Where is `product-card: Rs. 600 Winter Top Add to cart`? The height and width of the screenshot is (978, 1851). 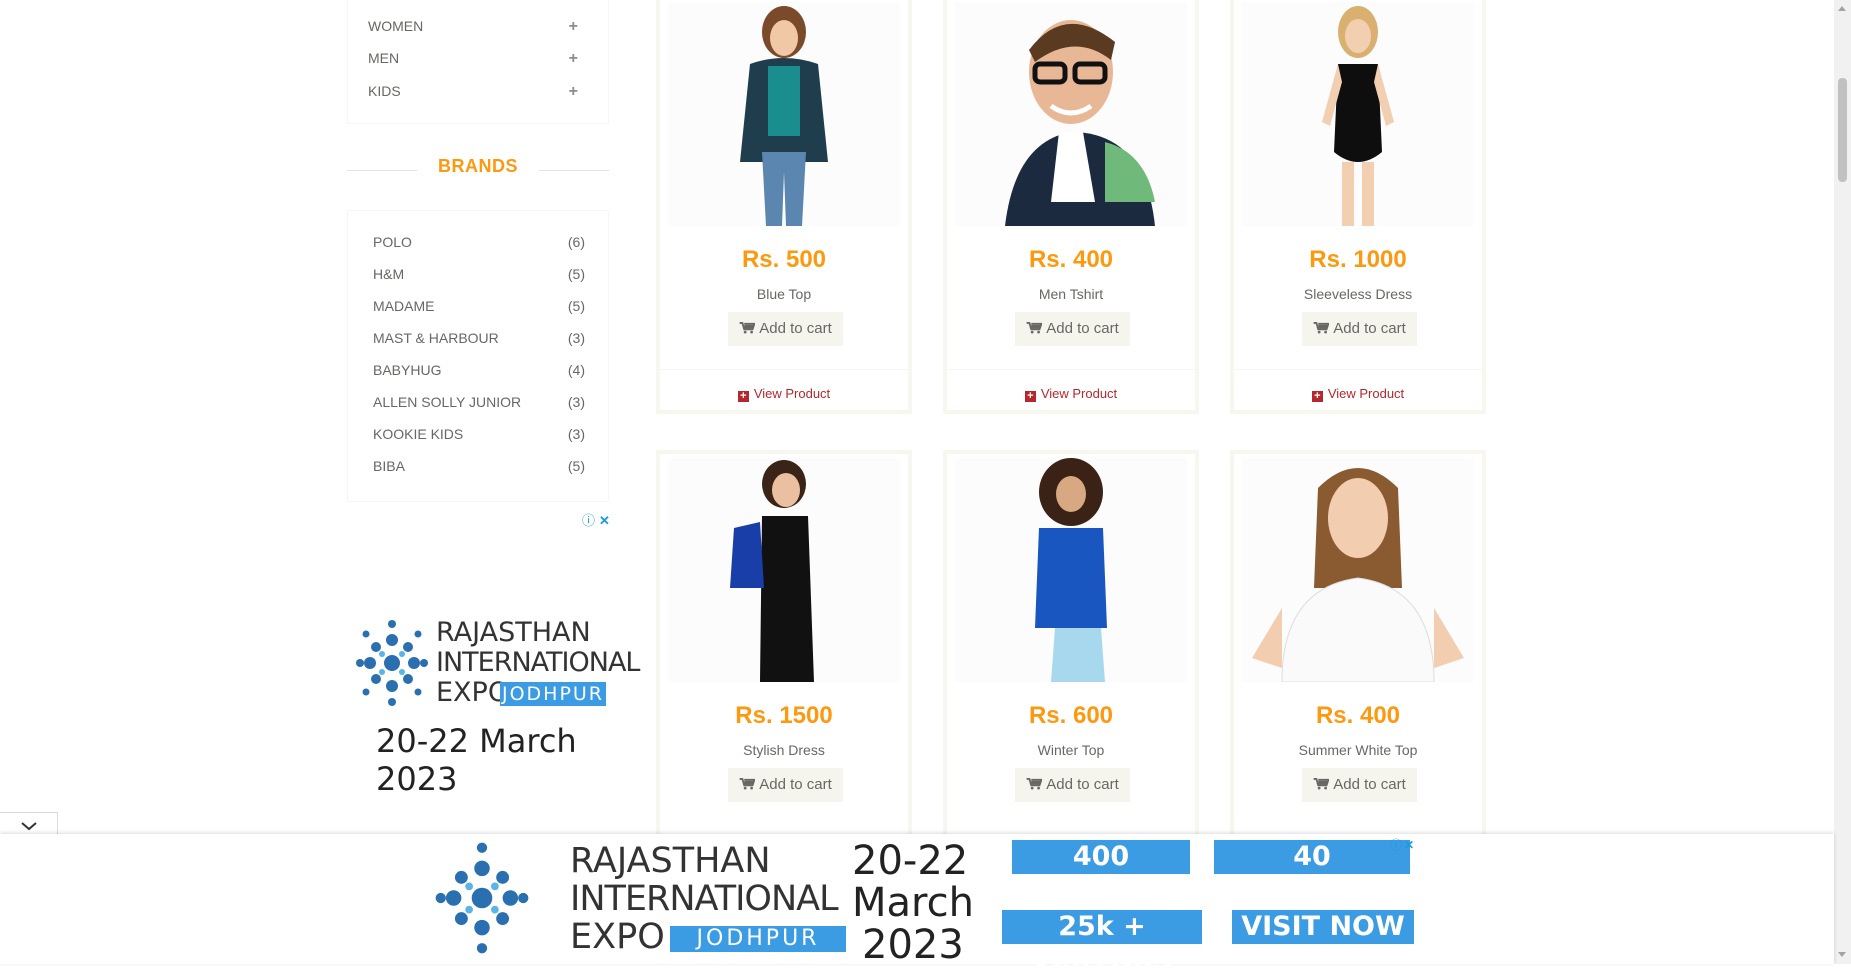
product-card: Rs. 600 Winter Top Add to cart is located at coordinates (1071, 660).